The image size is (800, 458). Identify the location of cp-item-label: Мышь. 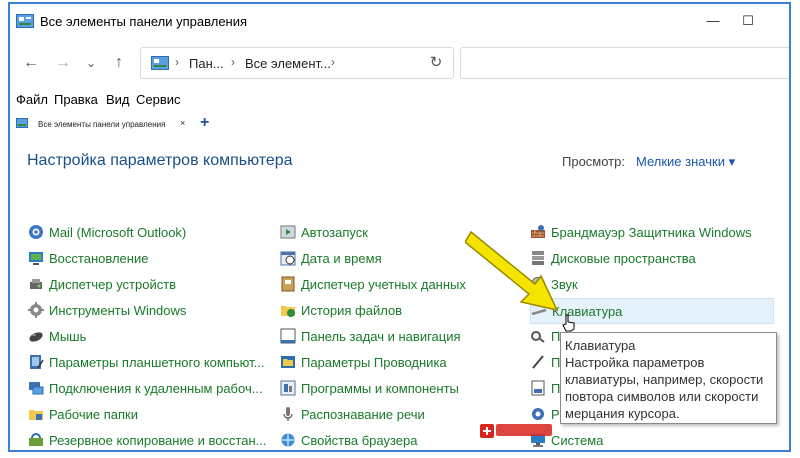
(68, 336).